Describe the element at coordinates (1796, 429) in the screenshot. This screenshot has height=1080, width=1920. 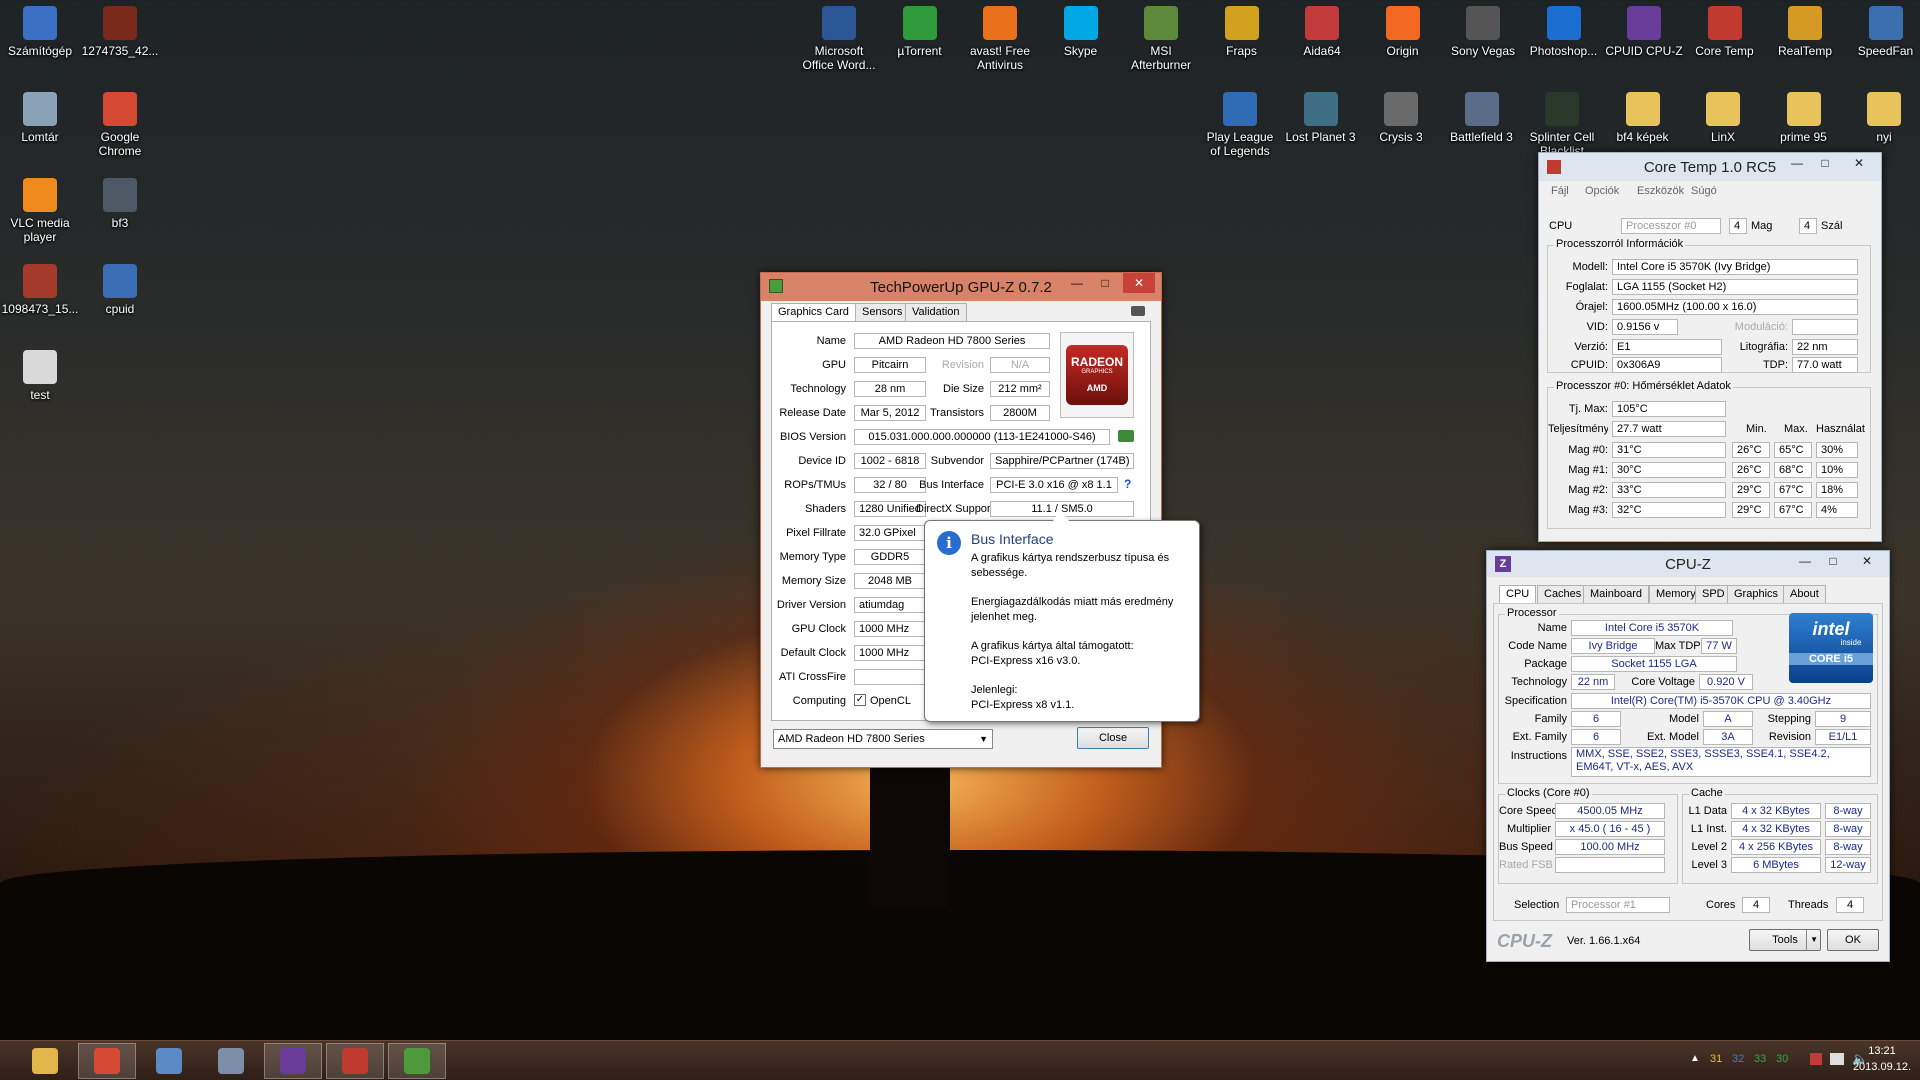
I see `col-max: Max.` at that location.